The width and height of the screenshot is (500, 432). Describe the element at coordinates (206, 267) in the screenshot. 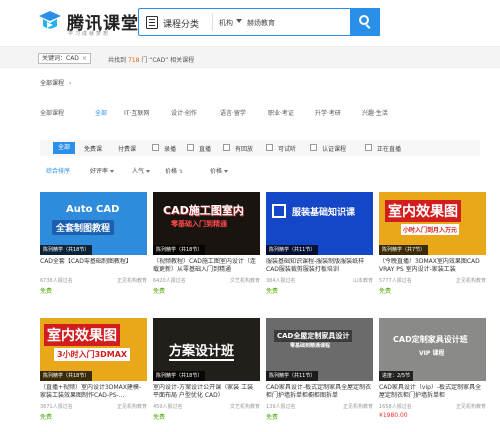

I see `course-title: （视频教程）CAD施工图室内设计（连载更新）从零基础入门到精通` at that location.